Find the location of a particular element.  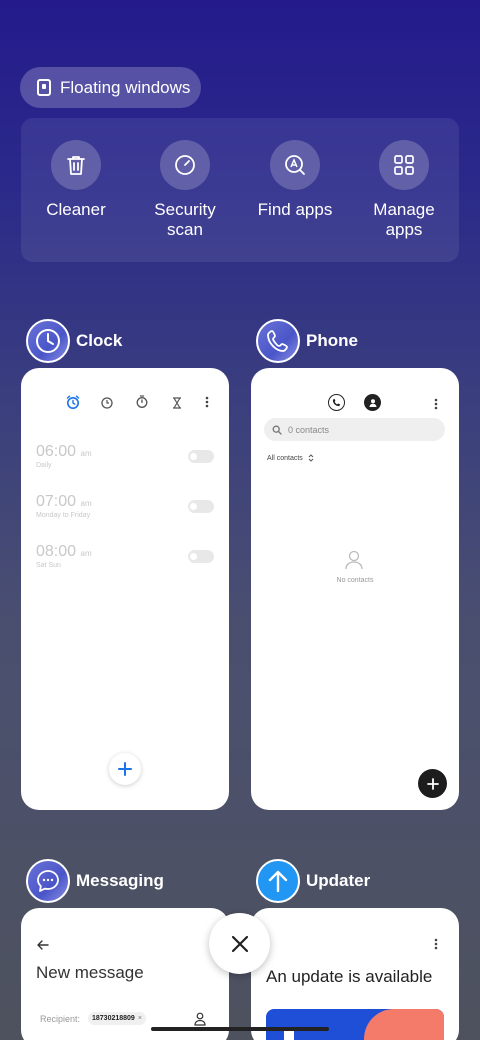

contacts-filter-dropdown: All contacts is located at coordinates (290, 458).